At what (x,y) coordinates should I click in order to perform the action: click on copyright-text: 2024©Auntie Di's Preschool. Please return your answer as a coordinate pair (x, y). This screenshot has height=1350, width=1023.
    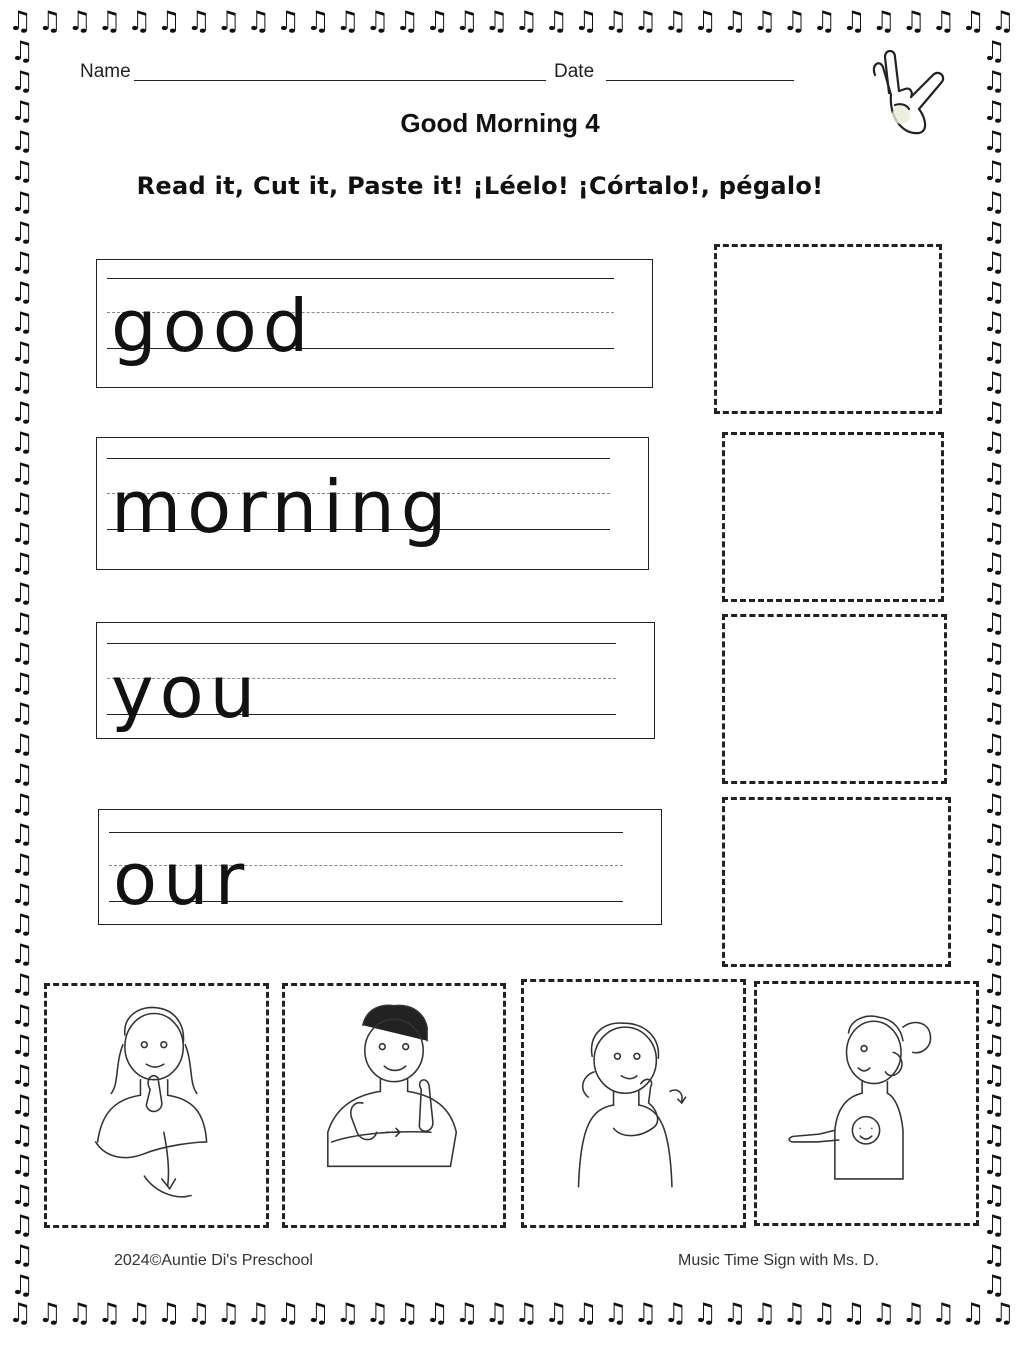
    Looking at the image, I should click on (213, 1260).